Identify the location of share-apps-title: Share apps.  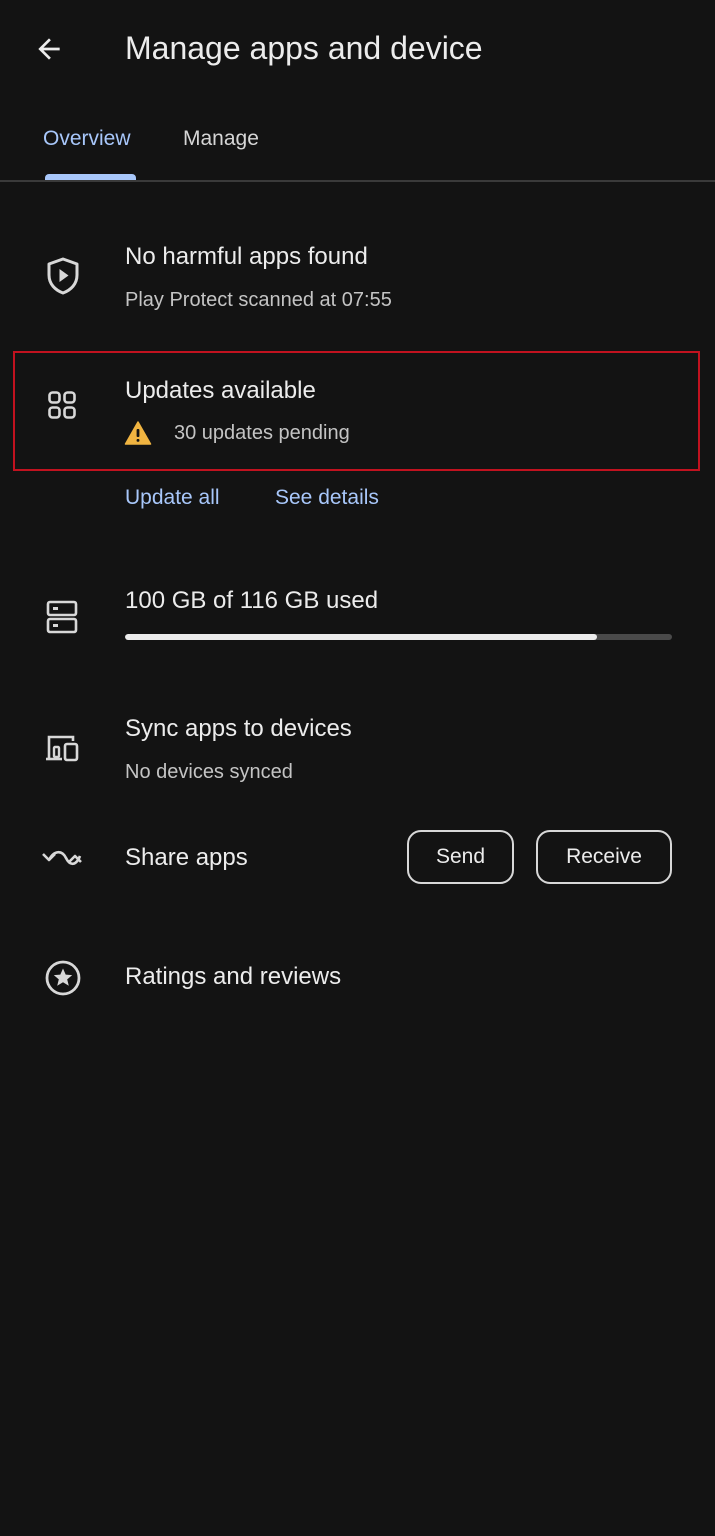
(186, 857).